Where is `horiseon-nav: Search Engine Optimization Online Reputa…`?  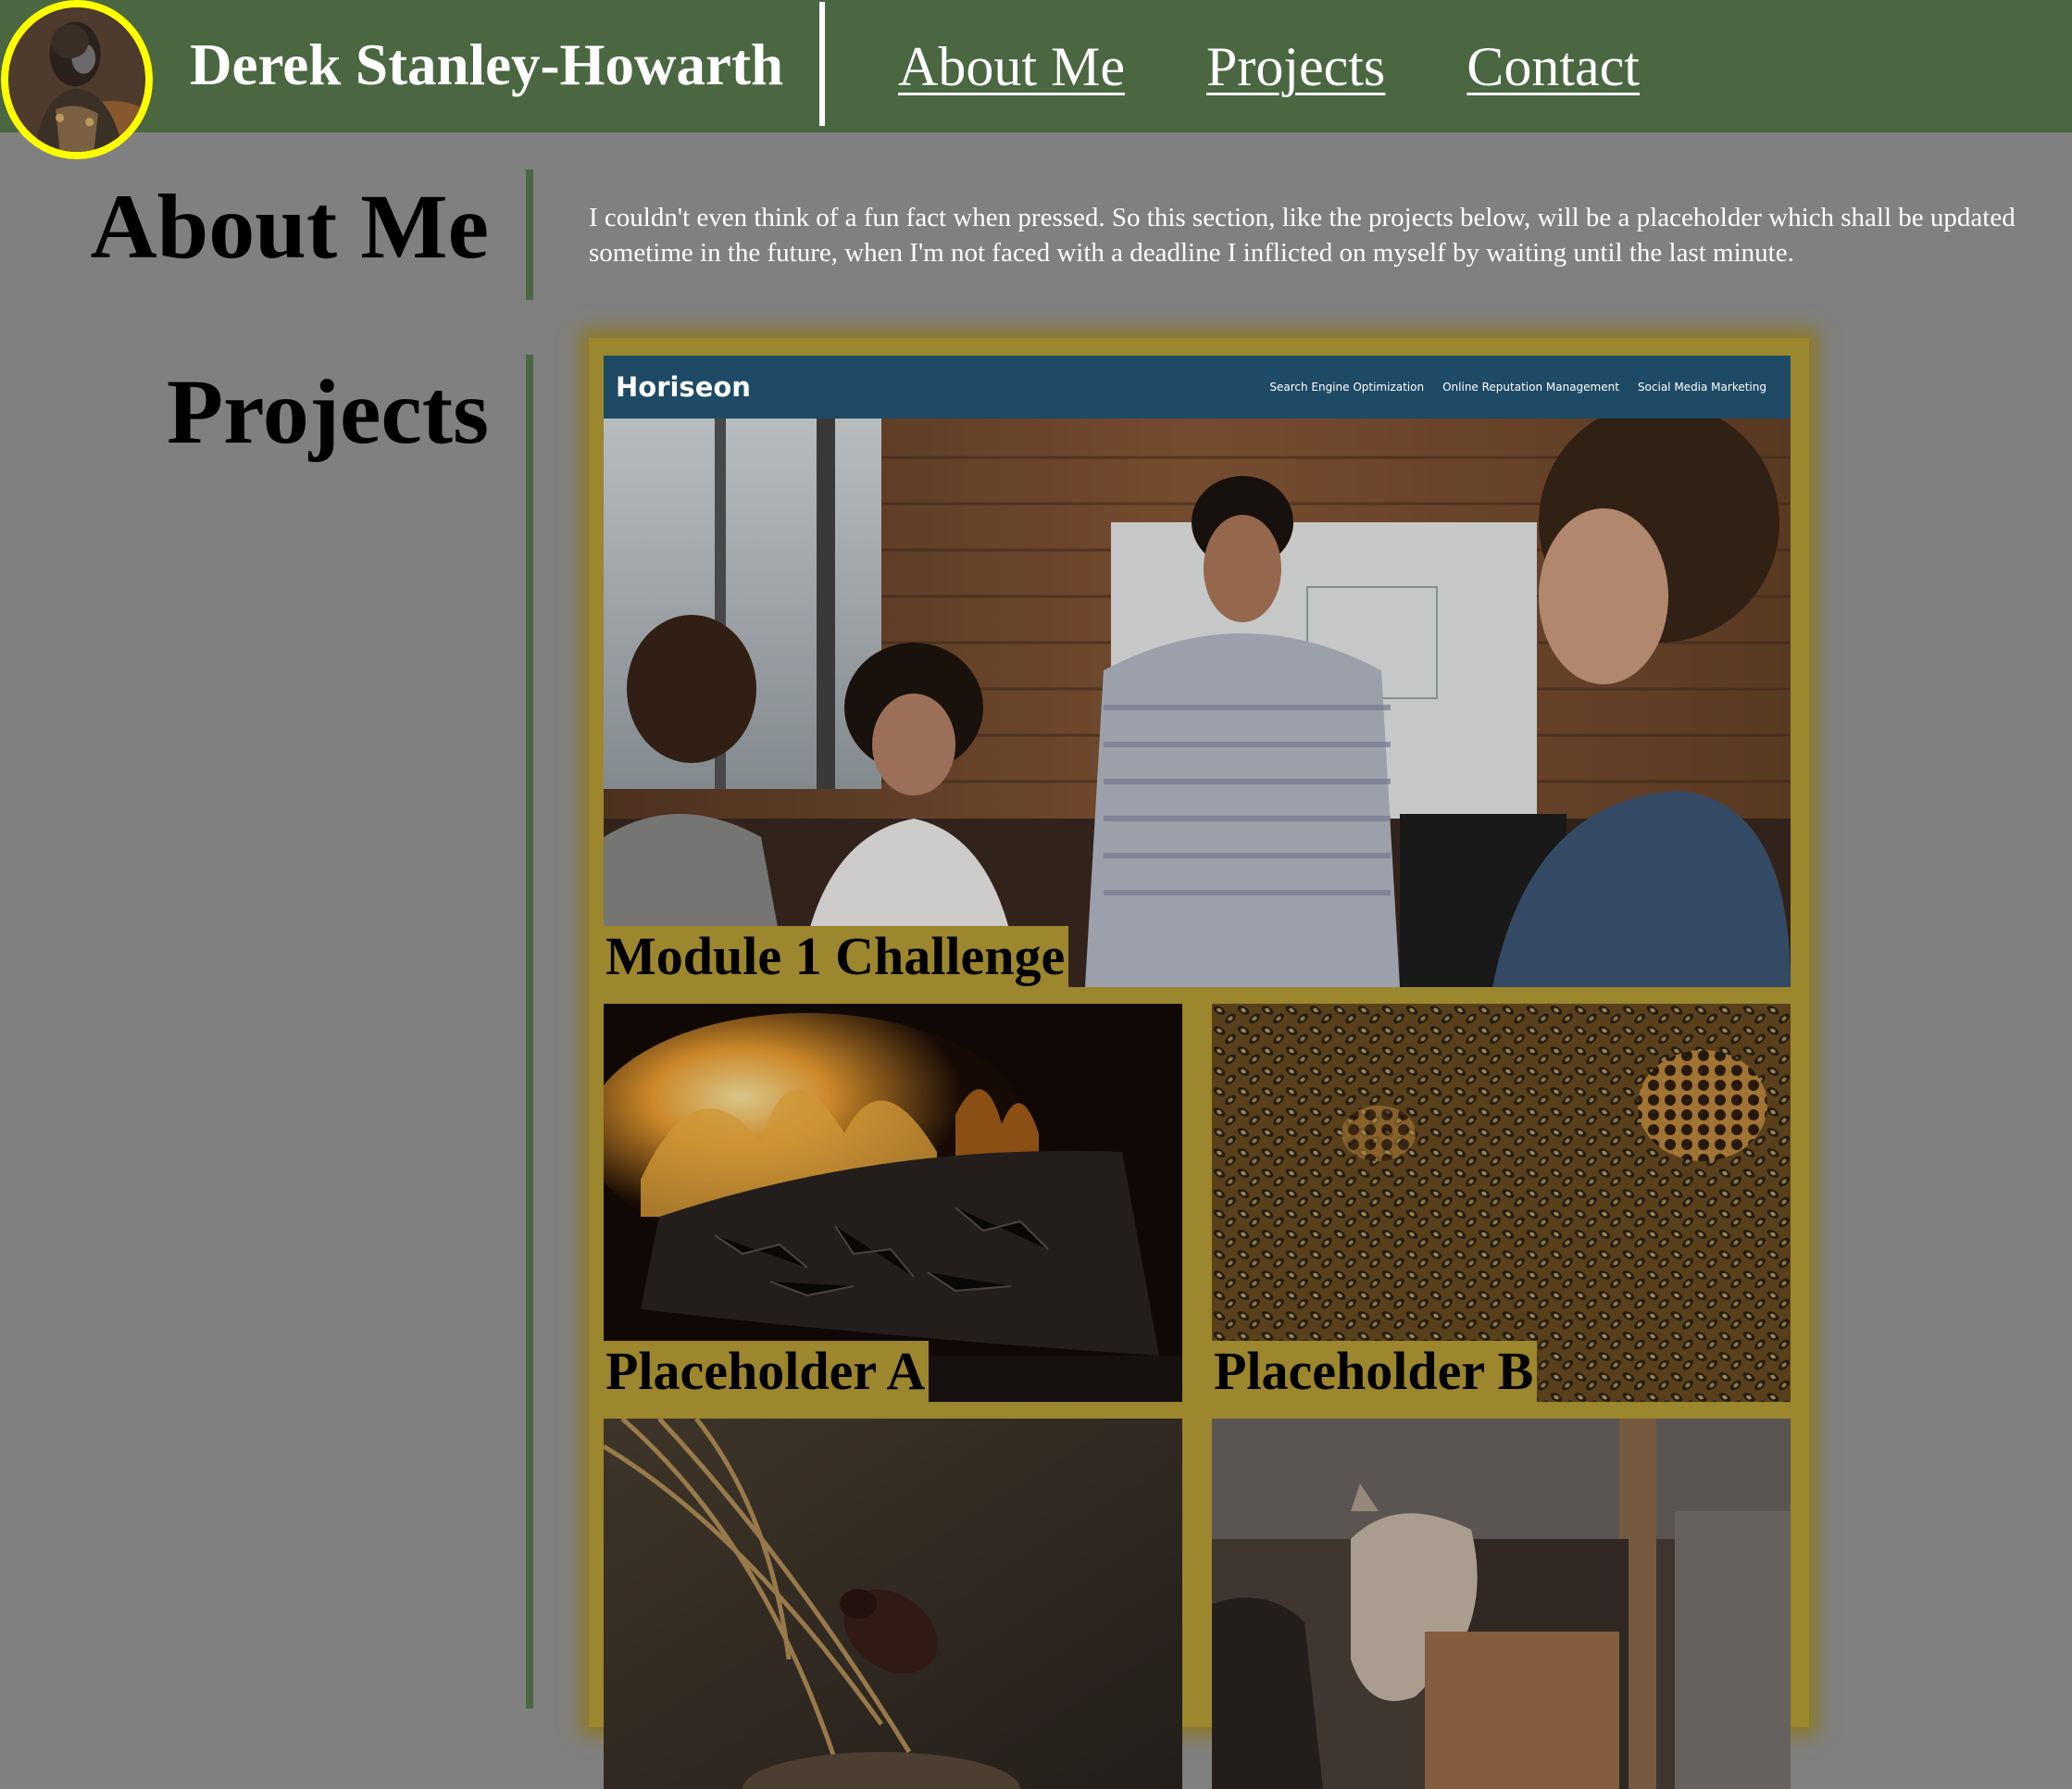
horiseon-nav: Search Engine Optimization Online Reputa… is located at coordinates (1517, 387).